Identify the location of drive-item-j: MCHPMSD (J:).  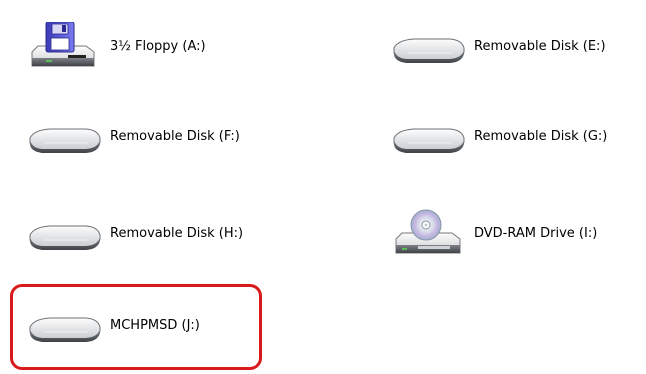
(112, 326).